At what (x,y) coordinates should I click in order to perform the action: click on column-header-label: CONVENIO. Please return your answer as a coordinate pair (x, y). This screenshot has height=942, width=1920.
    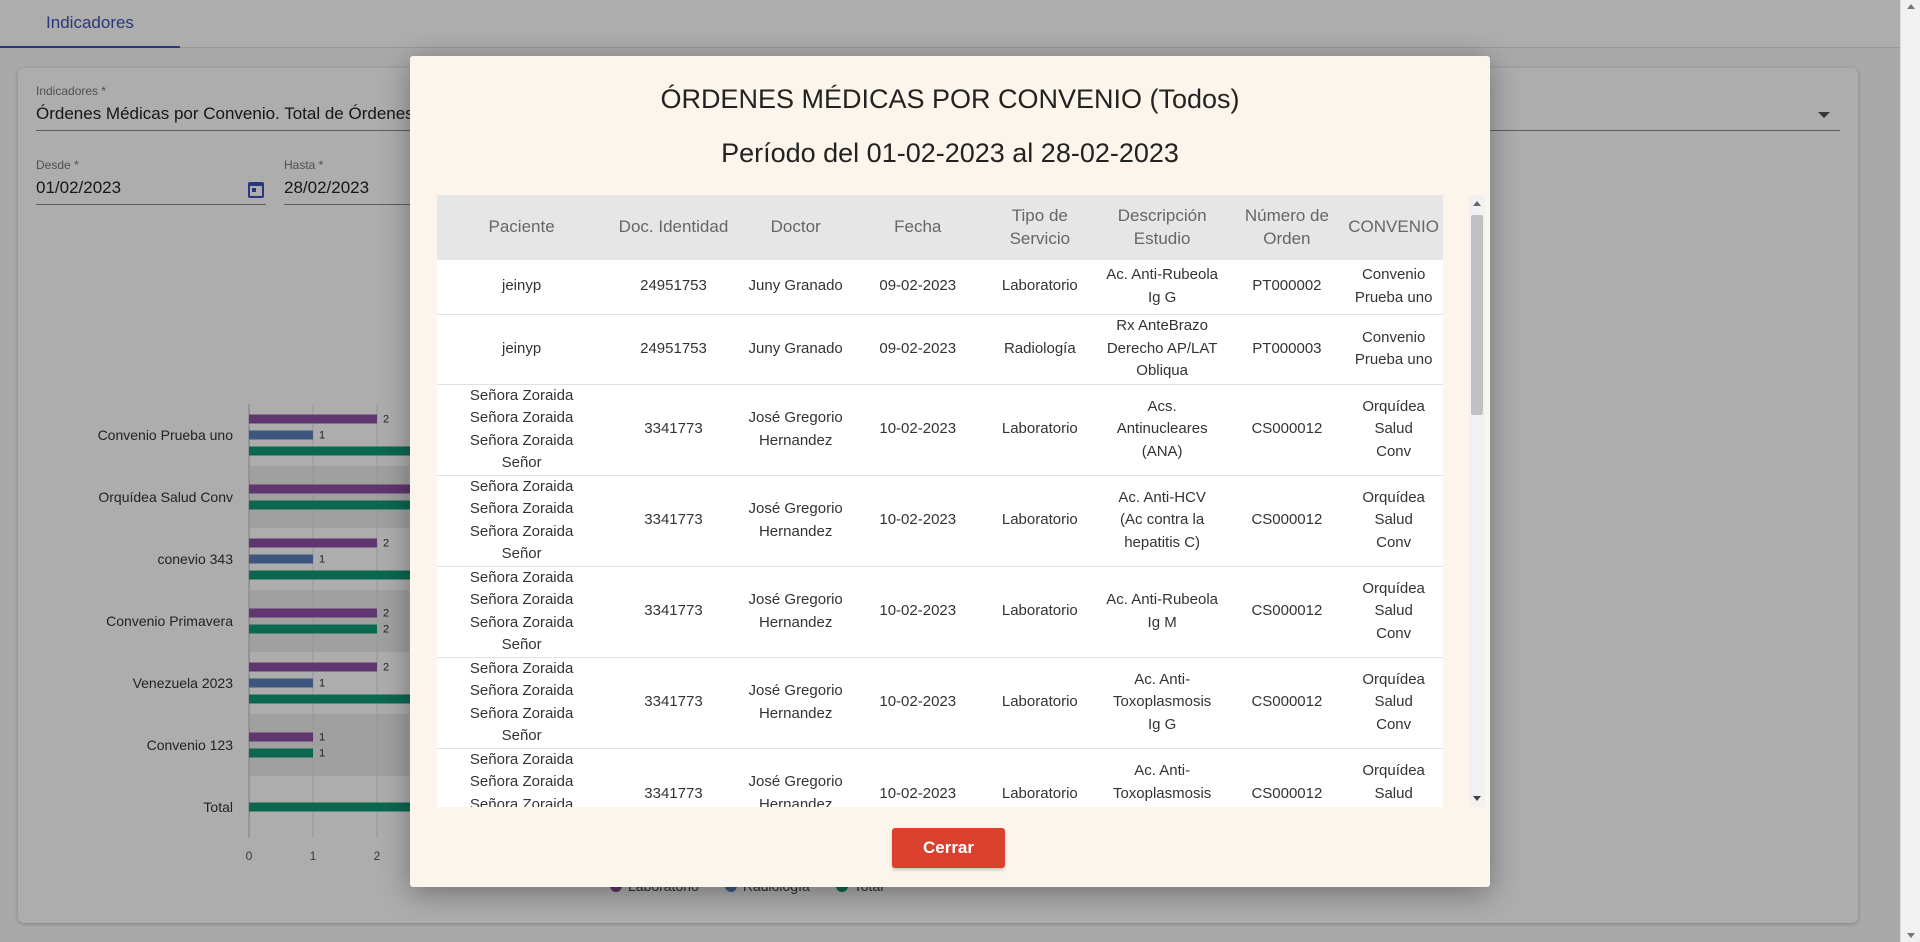
    Looking at the image, I should click on (1393, 227).